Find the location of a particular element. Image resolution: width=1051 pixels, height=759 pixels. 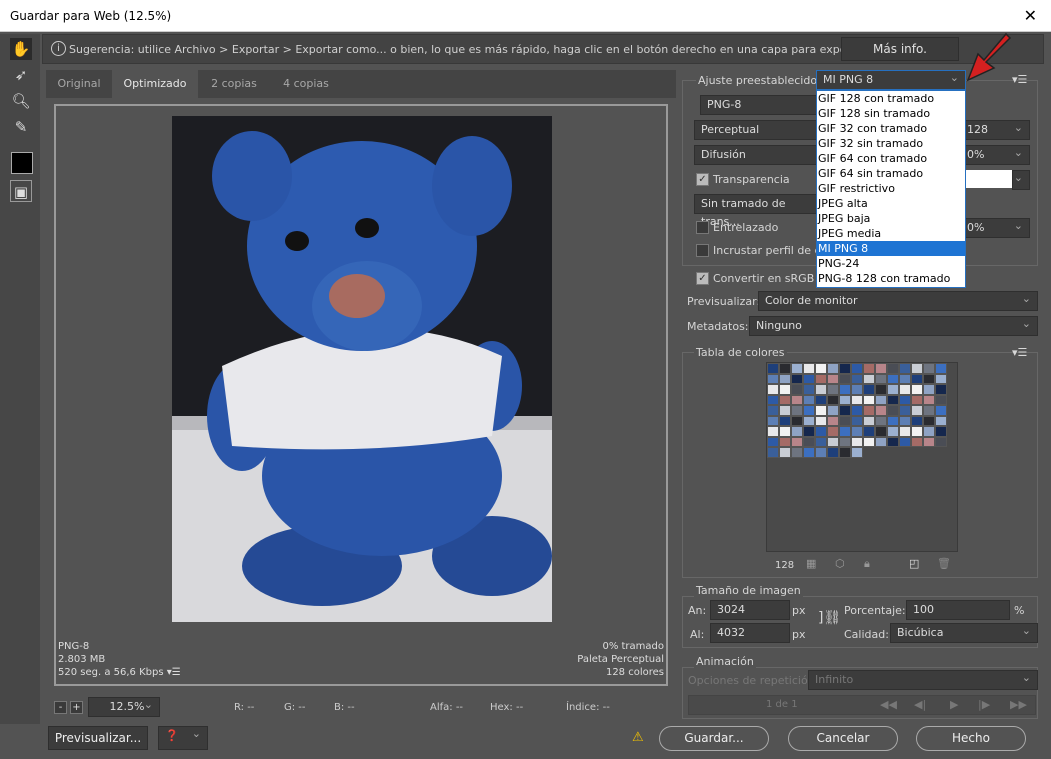

eyedropper-color-swatch is located at coordinates (22, 163).